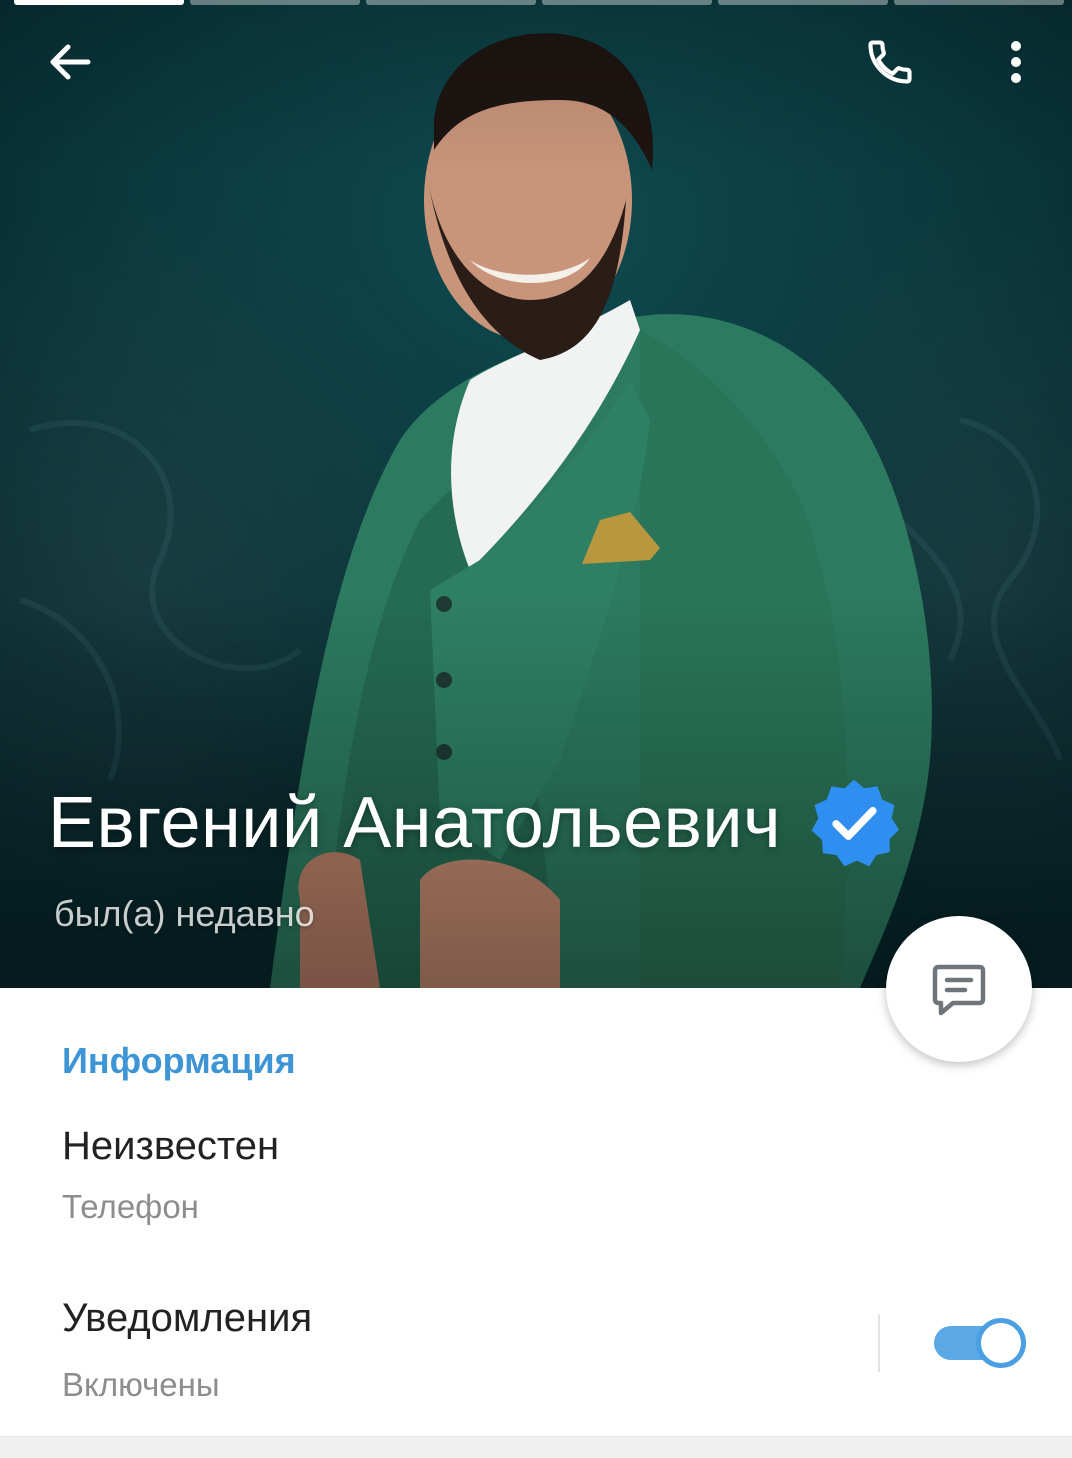  I want to click on notifications-toggle, so click(980, 1343).